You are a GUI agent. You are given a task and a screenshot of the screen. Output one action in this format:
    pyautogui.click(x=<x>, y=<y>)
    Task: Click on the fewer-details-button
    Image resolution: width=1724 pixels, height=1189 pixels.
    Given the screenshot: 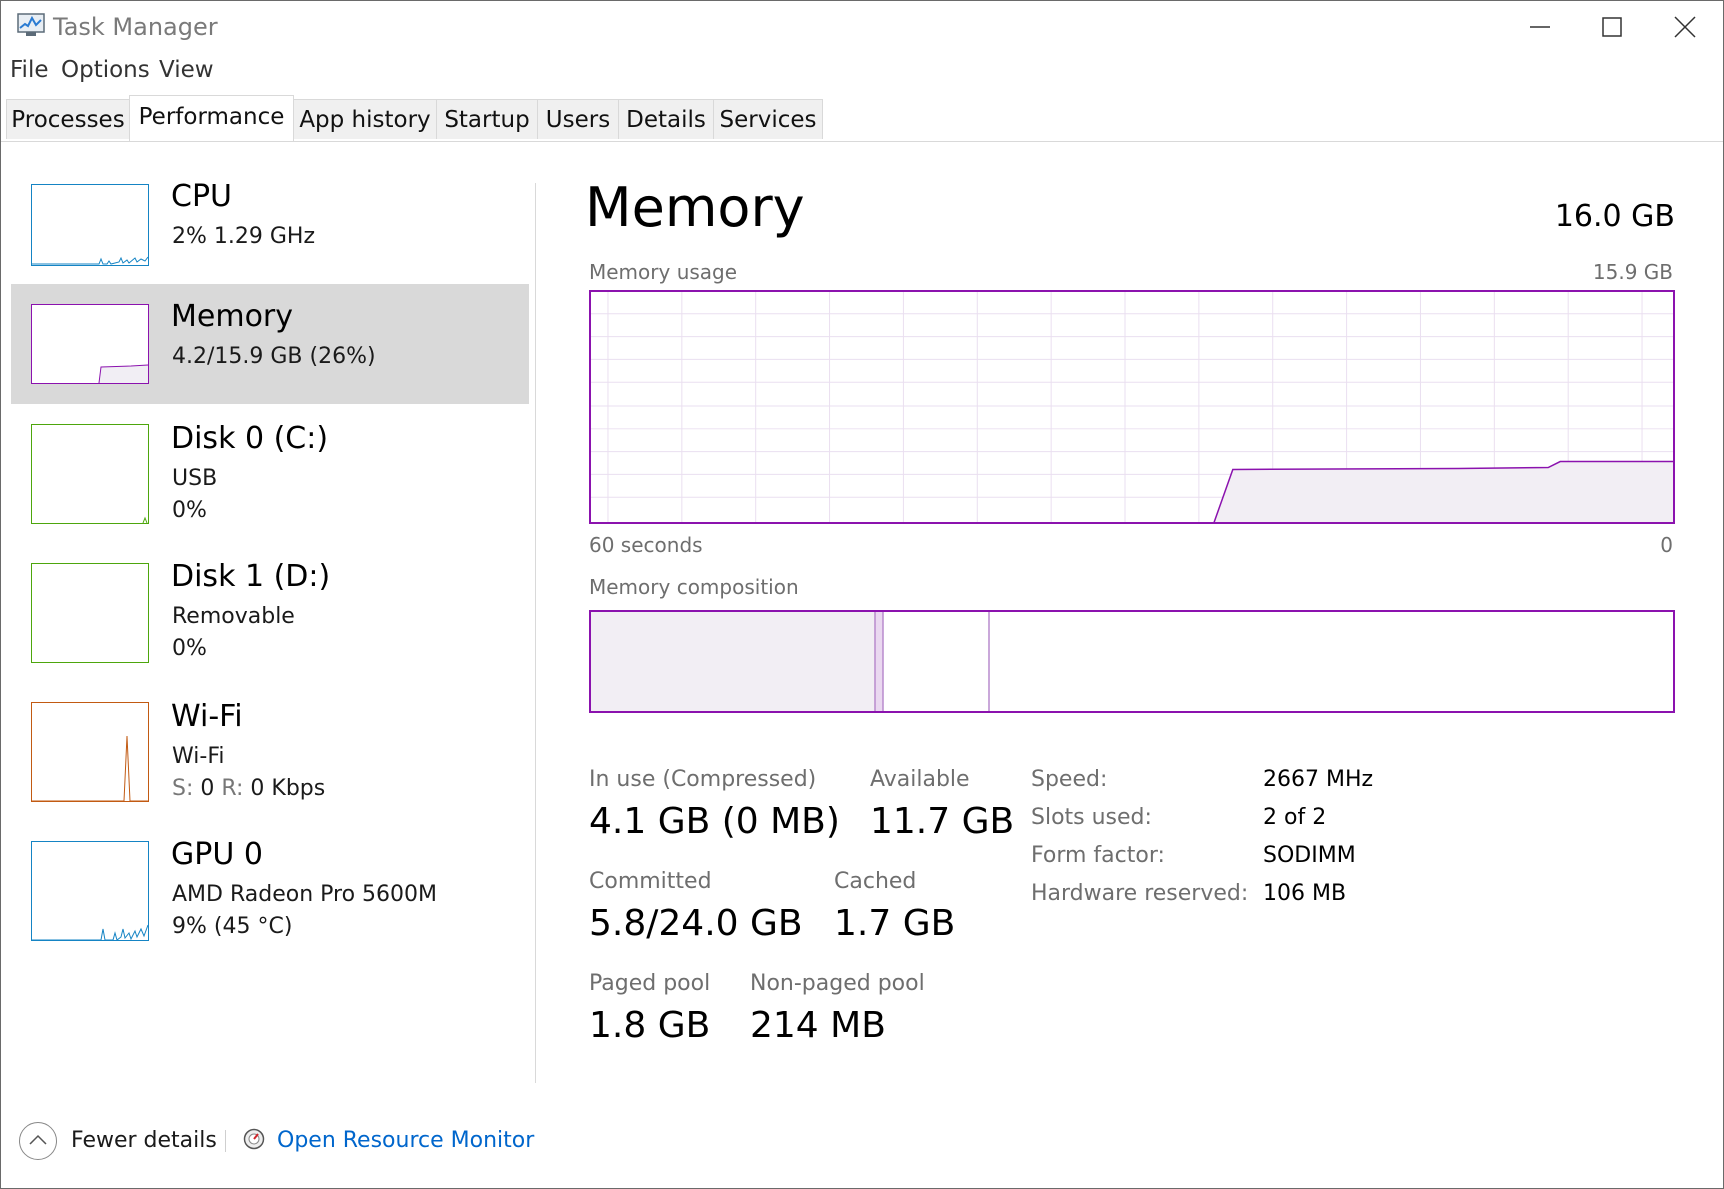 What is the action you would take?
    pyautogui.click(x=38, y=1141)
    